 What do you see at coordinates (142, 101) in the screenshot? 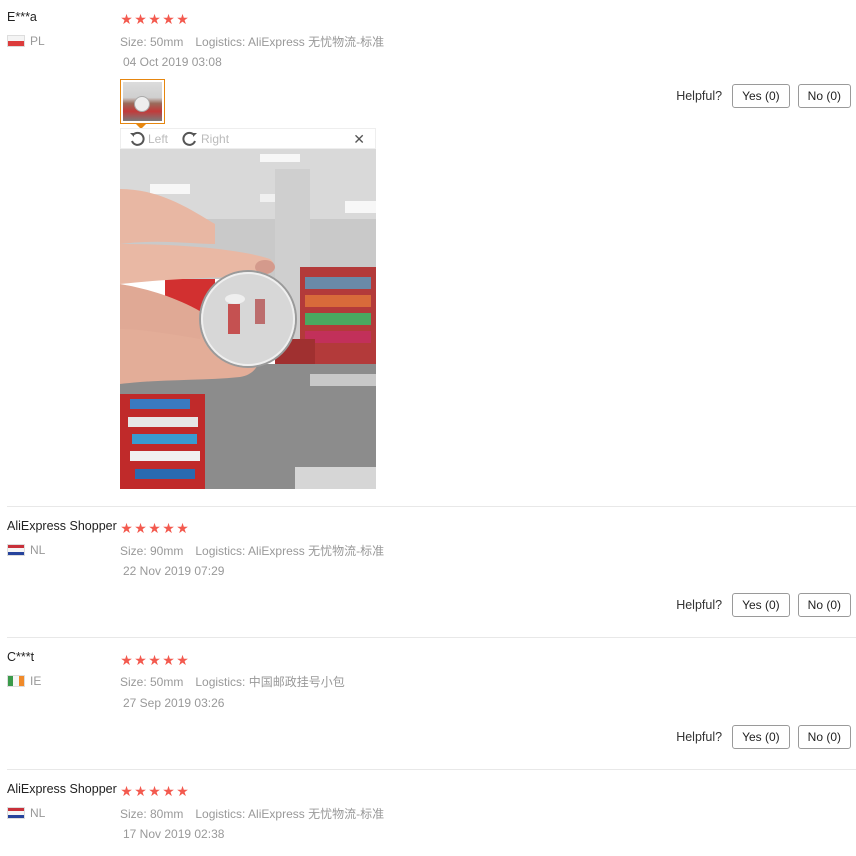
I see `review-photo-thumbnail` at bounding box center [142, 101].